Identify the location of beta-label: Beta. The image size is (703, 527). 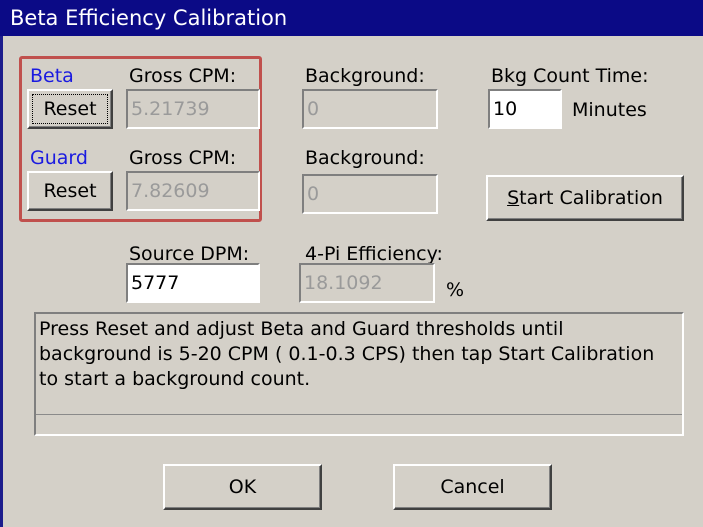
(52, 76).